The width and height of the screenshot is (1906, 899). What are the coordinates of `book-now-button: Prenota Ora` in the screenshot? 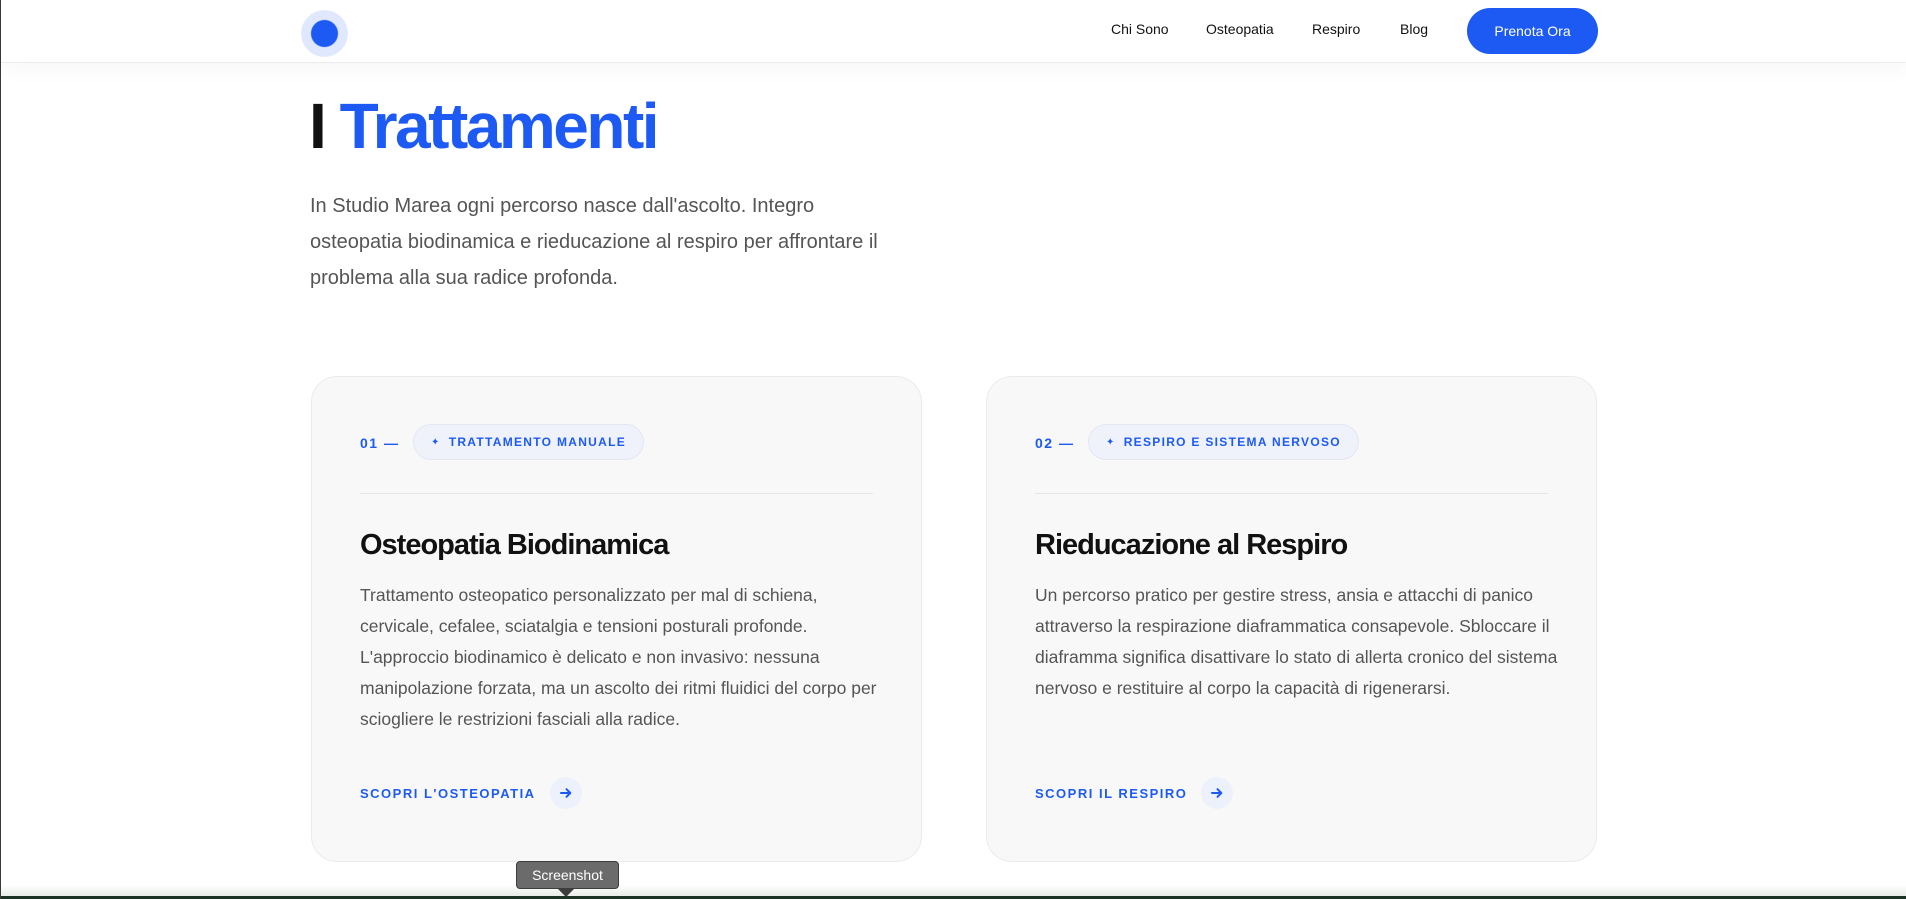 It's located at (1532, 31).